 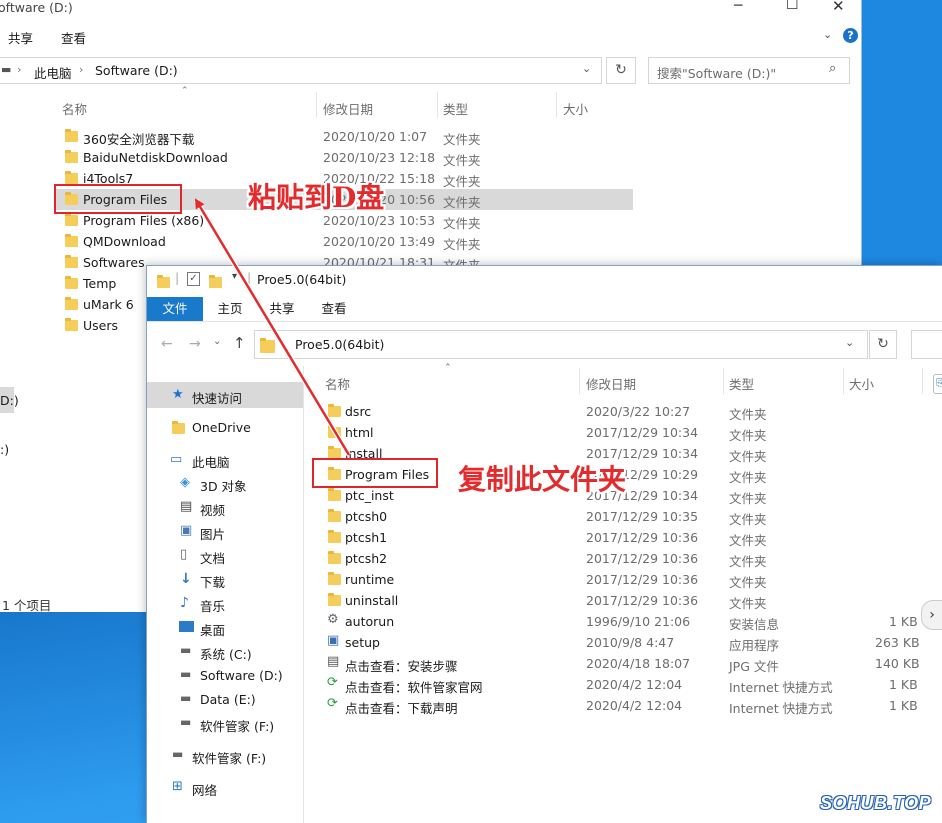 I want to click on file-name: ptcsh2, so click(x=366, y=558).